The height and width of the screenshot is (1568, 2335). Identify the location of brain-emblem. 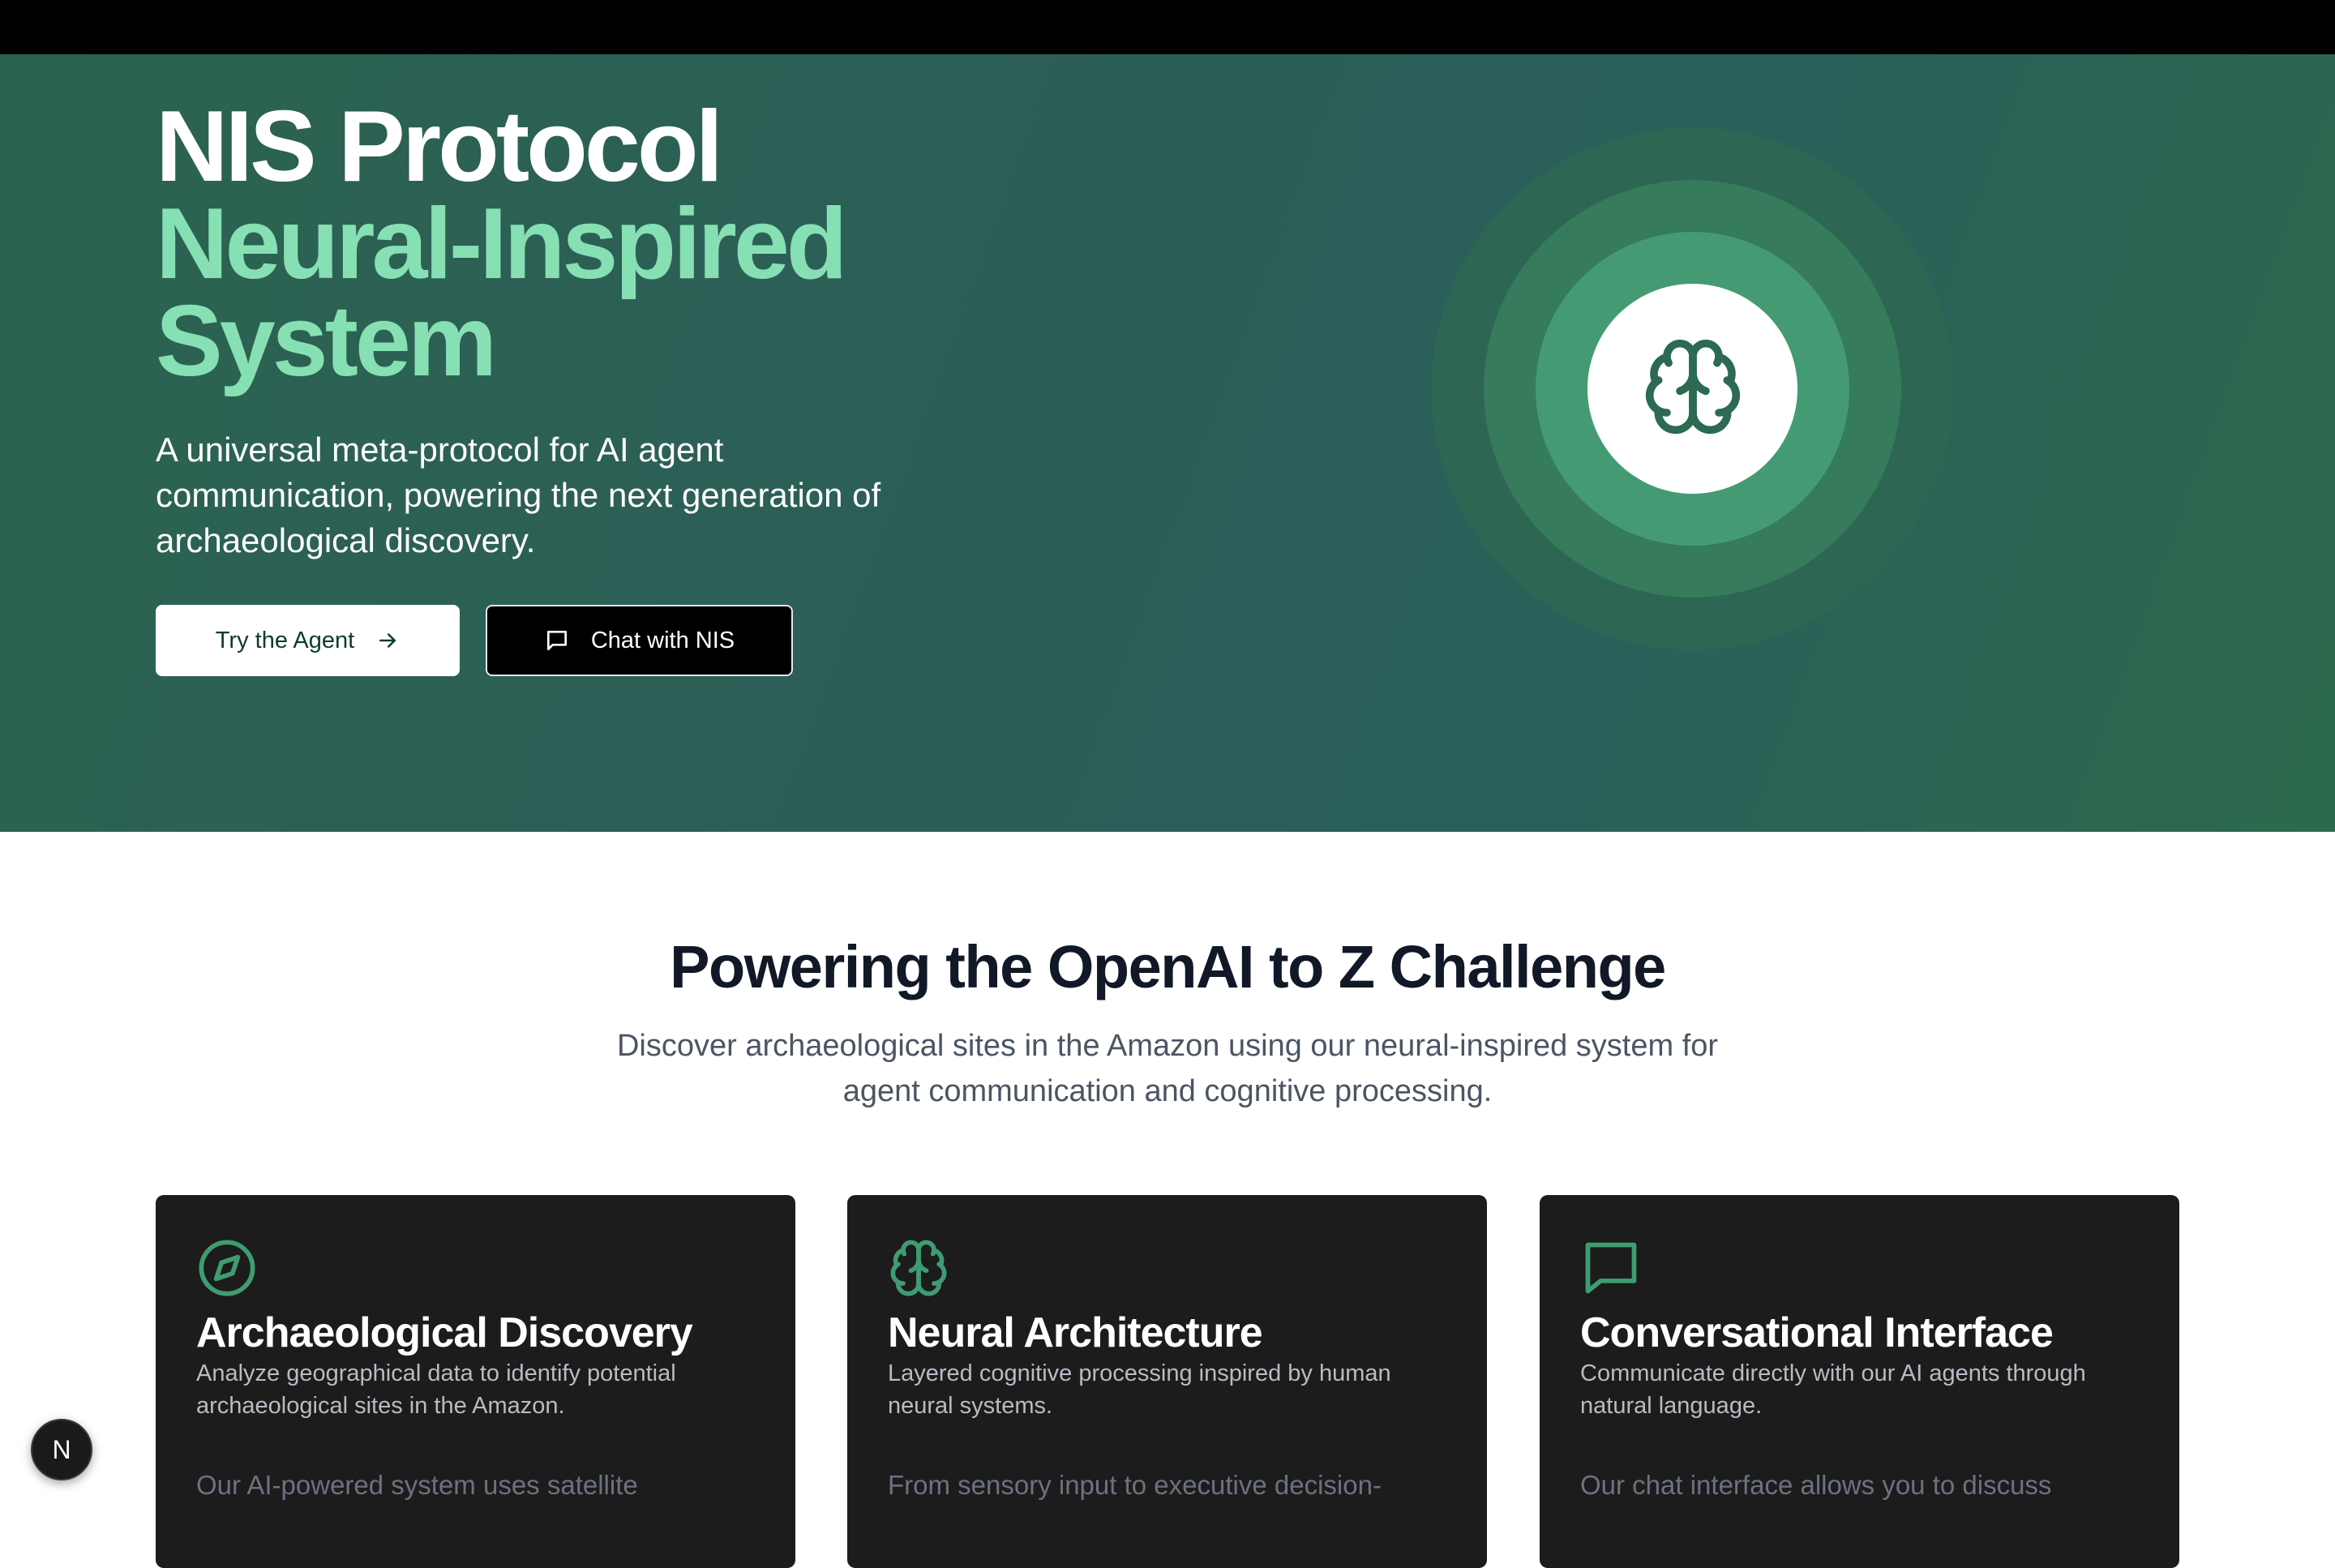
(1692, 388).